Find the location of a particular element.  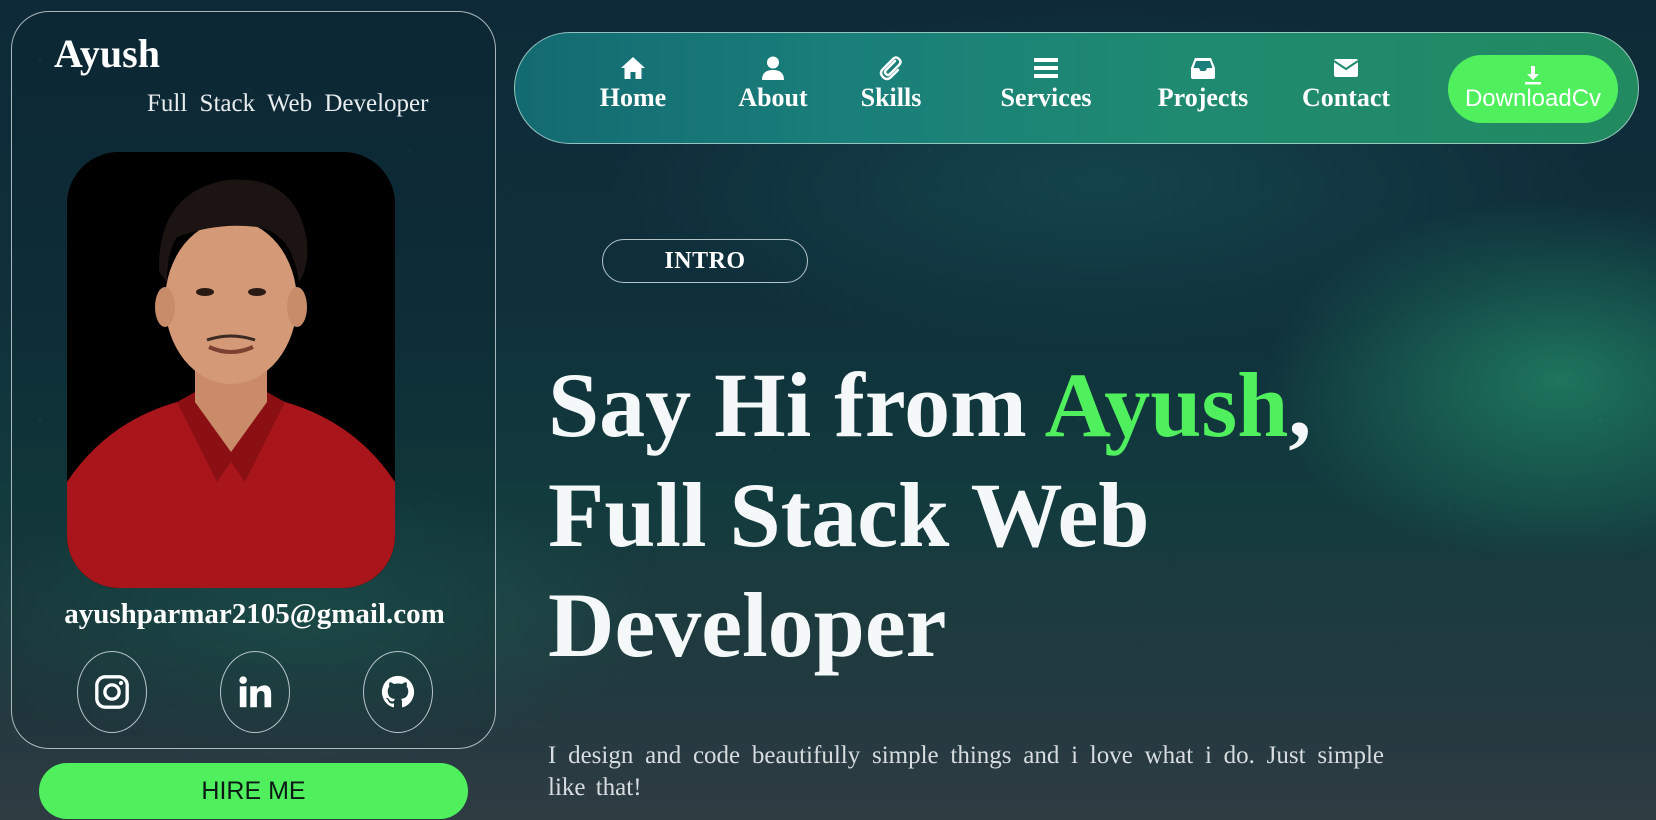

hire-me-button: HIRE ME is located at coordinates (253, 791).